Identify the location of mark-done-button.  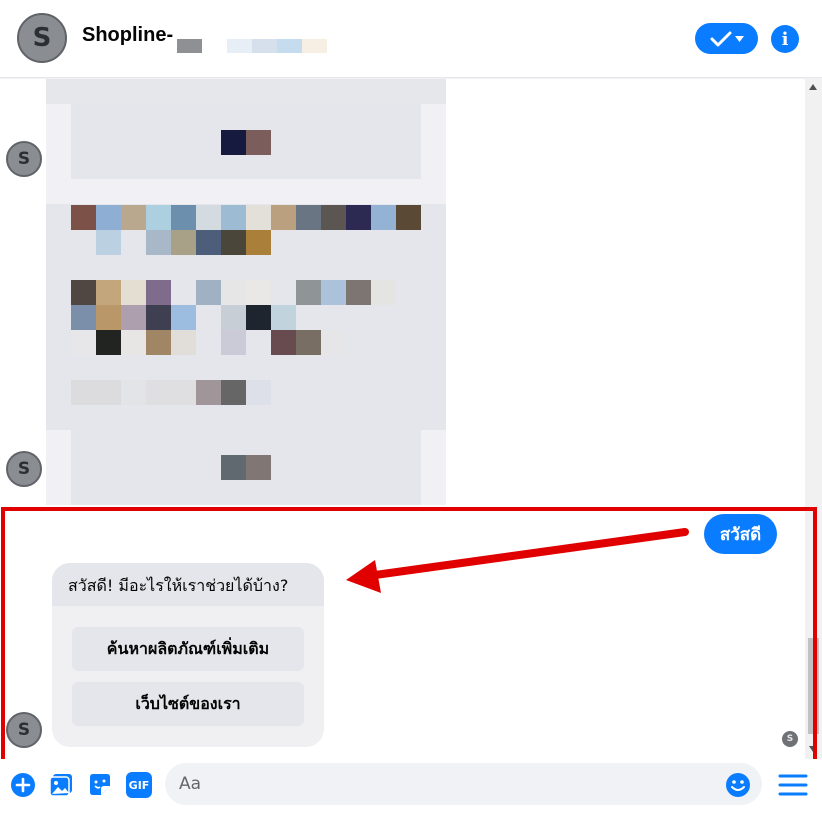
(726, 38).